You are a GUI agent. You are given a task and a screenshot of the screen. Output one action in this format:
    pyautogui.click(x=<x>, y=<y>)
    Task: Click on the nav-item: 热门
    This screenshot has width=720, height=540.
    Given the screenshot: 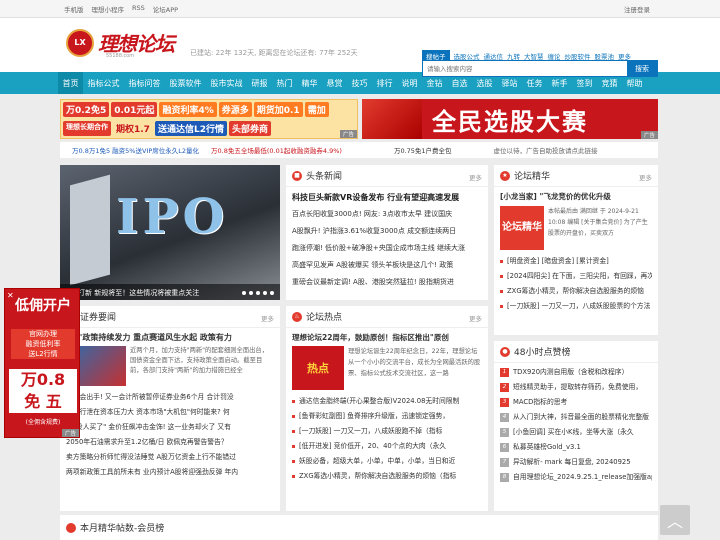 What is the action you would take?
    pyautogui.click(x=284, y=83)
    